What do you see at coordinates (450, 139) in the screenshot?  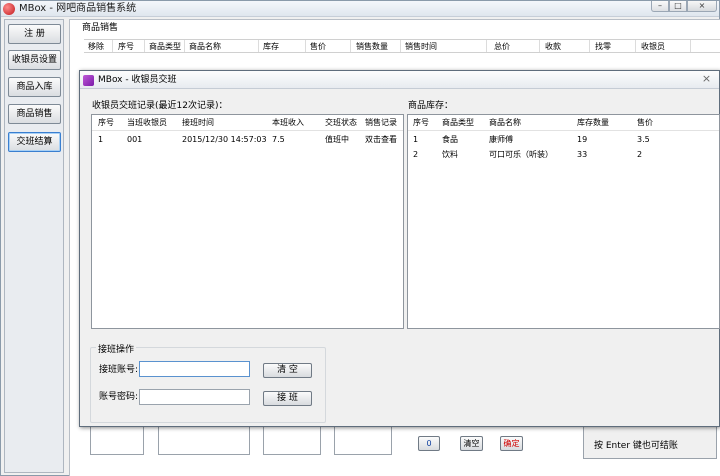 I see `table-cell: 食品` at bounding box center [450, 139].